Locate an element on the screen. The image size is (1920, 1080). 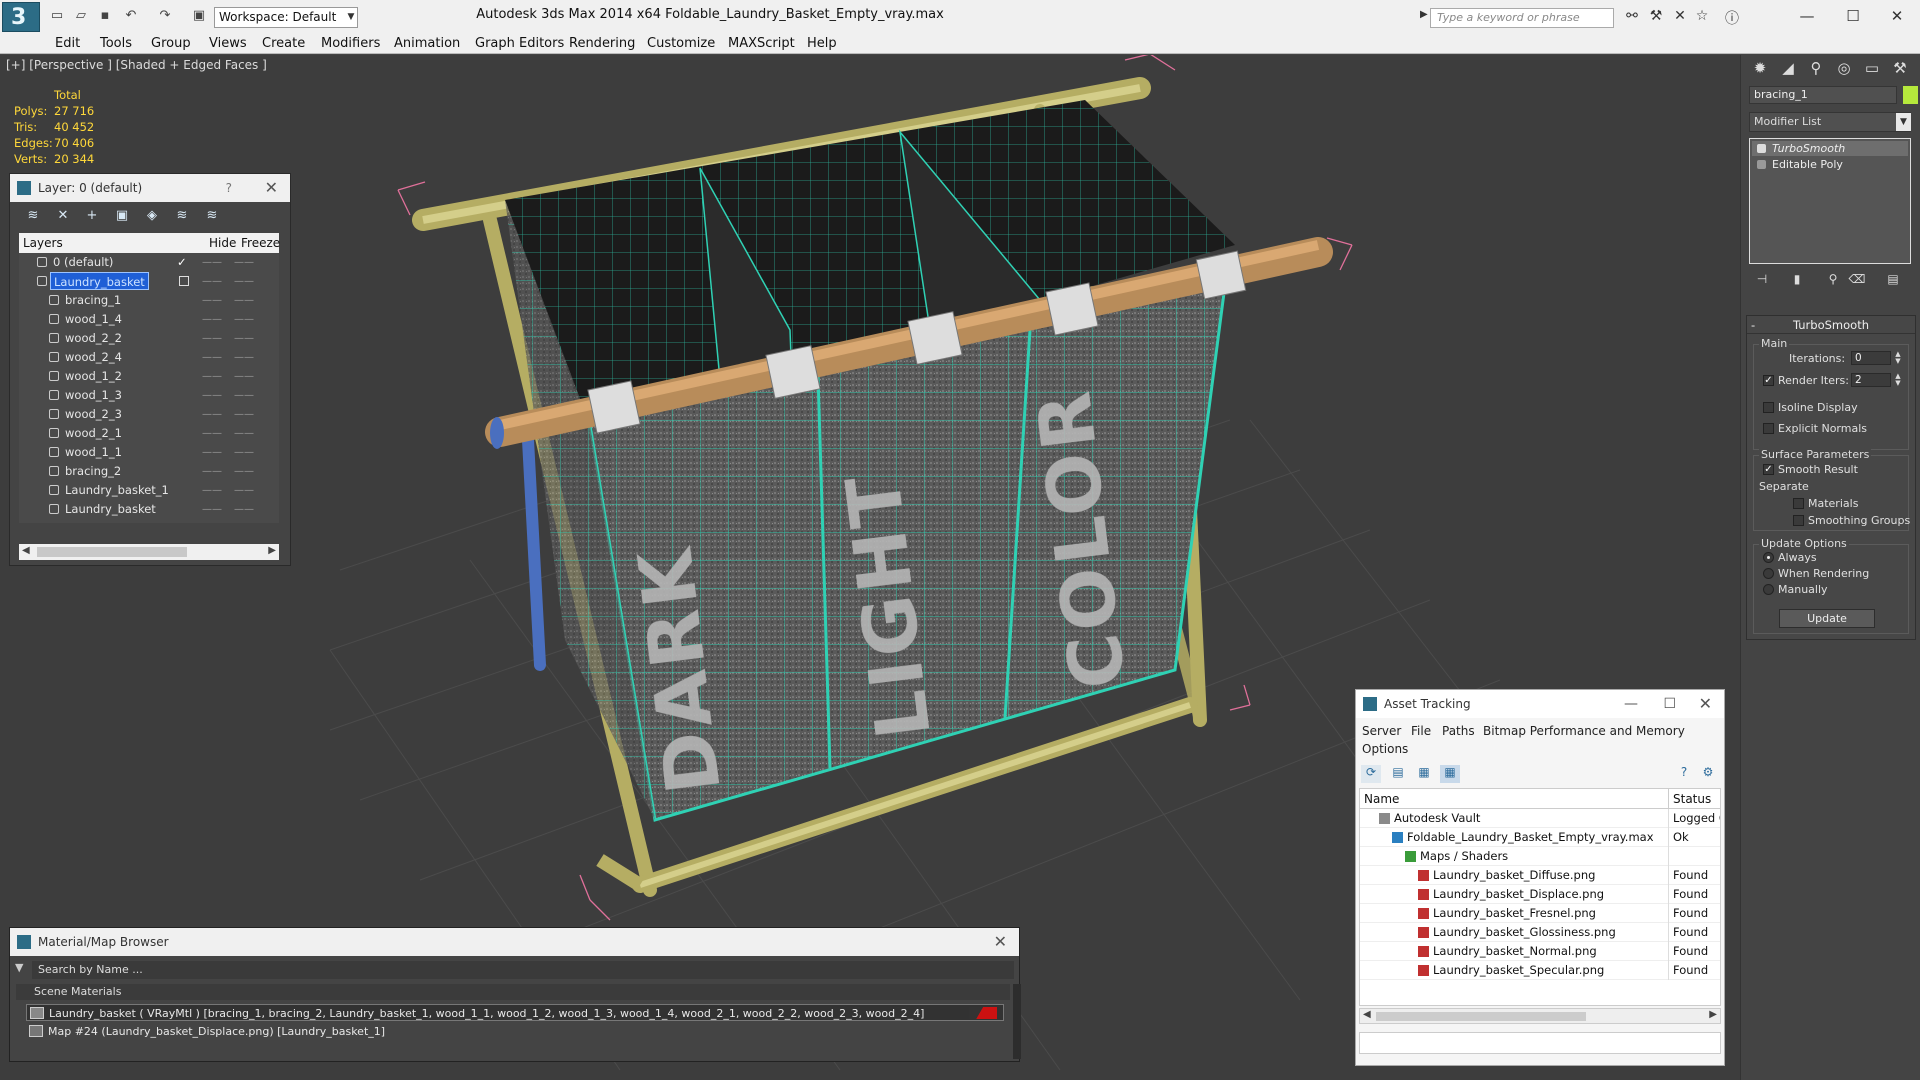
col-layers: Layers is located at coordinates (43, 243).